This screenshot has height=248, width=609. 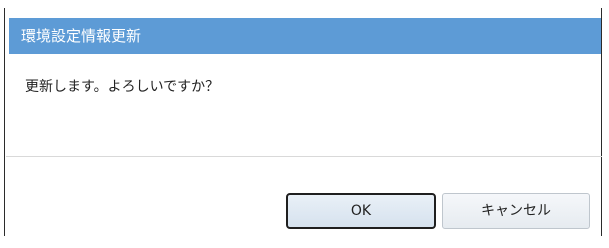 What do you see at coordinates (516, 211) in the screenshot?
I see `cancel-button: キャンセル` at bounding box center [516, 211].